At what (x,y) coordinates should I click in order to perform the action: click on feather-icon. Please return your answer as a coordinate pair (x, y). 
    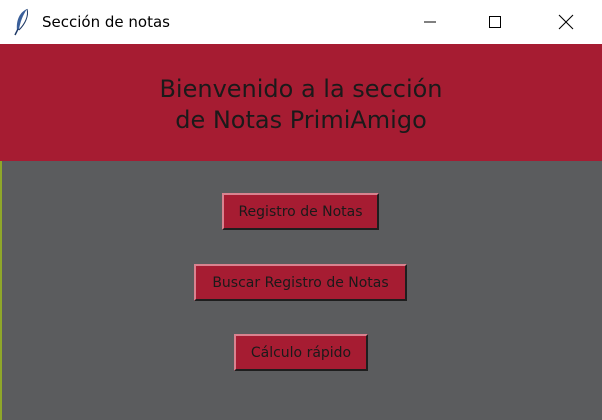
    Looking at the image, I should click on (21, 22).